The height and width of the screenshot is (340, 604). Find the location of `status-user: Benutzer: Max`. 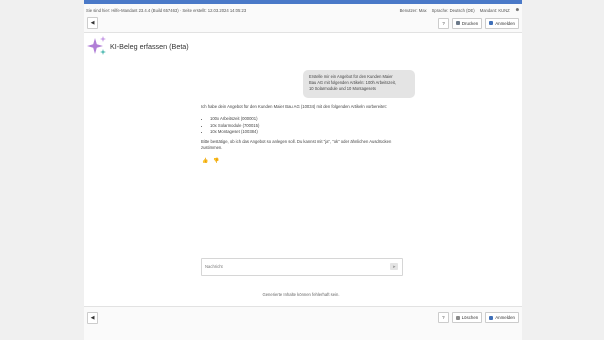

status-user: Benutzer: Max is located at coordinates (413, 10).